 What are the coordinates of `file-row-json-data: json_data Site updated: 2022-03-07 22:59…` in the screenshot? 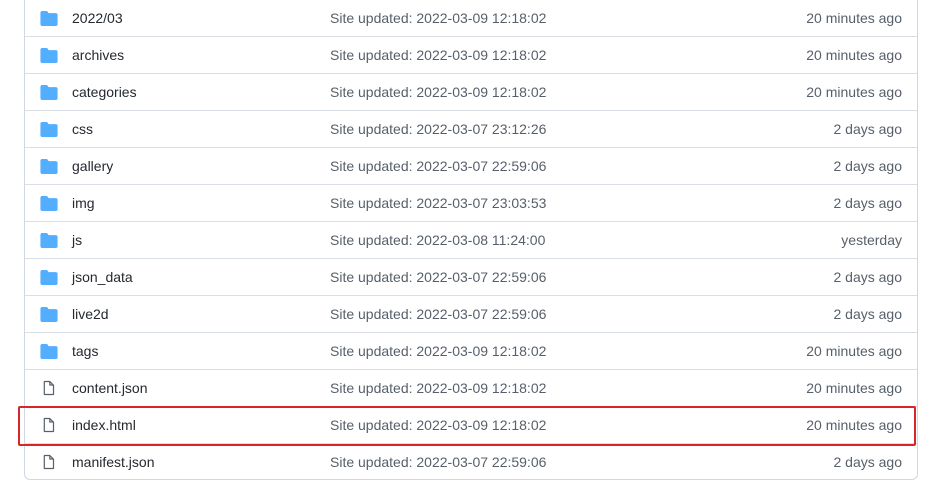 It's located at (471, 277).